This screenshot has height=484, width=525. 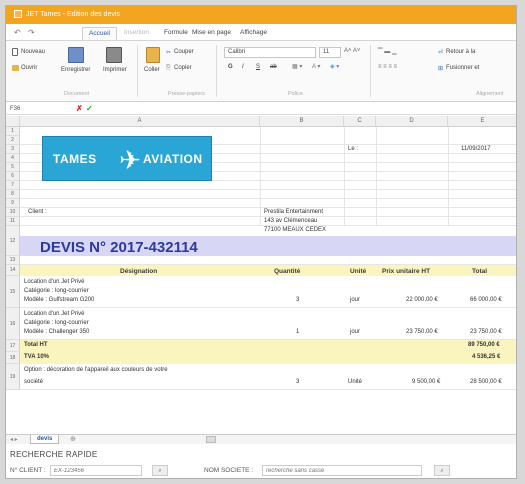 I want to click on company-name-label: NOM SOCIETE :, so click(x=229, y=470).